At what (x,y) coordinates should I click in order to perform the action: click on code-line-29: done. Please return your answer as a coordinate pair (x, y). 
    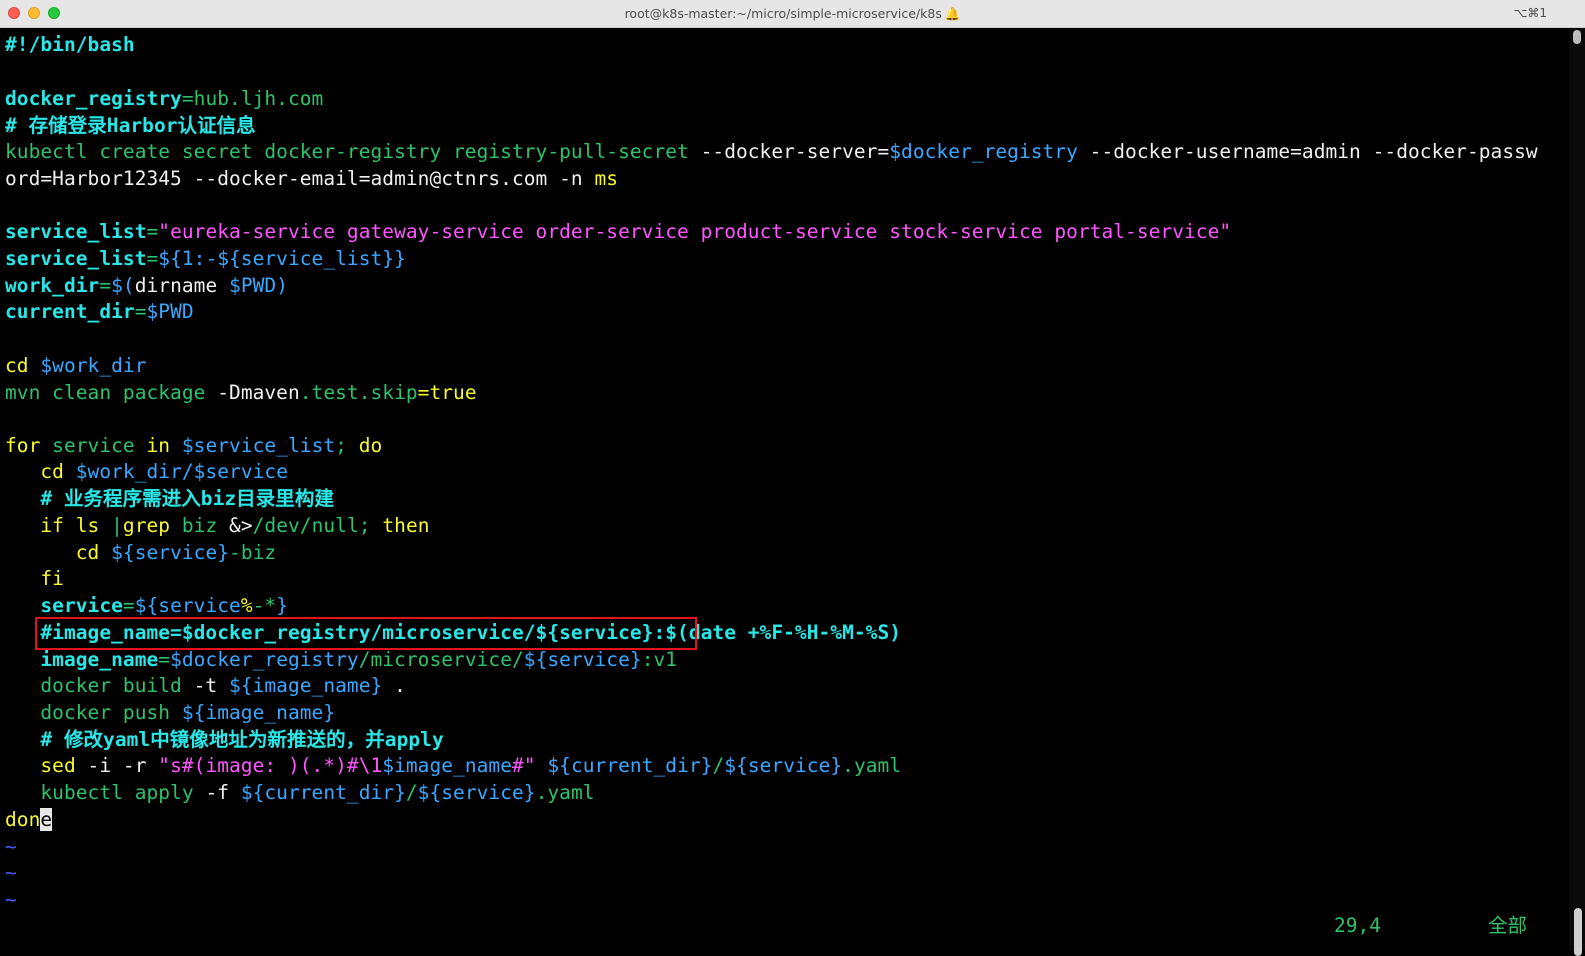
    Looking at the image, I should click on (29, 819).